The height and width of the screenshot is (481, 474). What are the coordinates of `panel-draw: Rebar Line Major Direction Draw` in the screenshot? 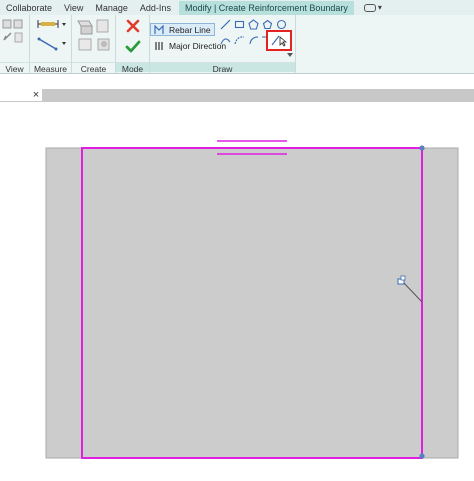 It's located at (223, 44).